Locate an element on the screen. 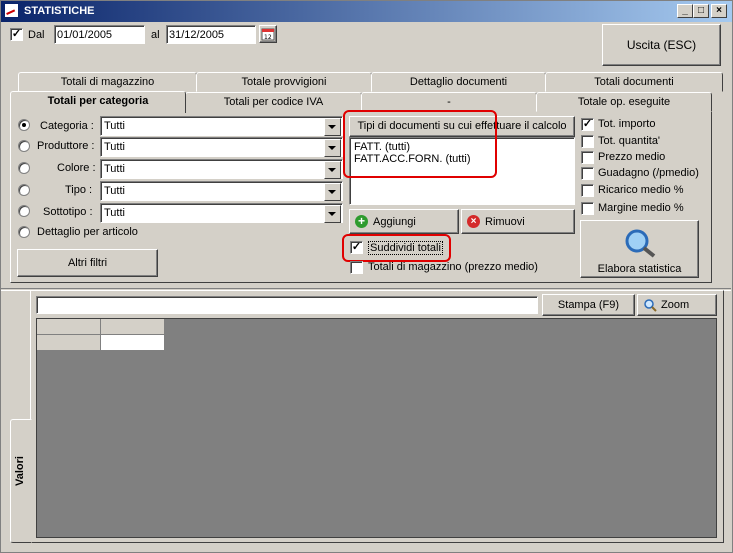 Image resolution: width=733 pixels, height=553 pixels. title-bar: STATISTICHE is located at coordinates (366, 11).